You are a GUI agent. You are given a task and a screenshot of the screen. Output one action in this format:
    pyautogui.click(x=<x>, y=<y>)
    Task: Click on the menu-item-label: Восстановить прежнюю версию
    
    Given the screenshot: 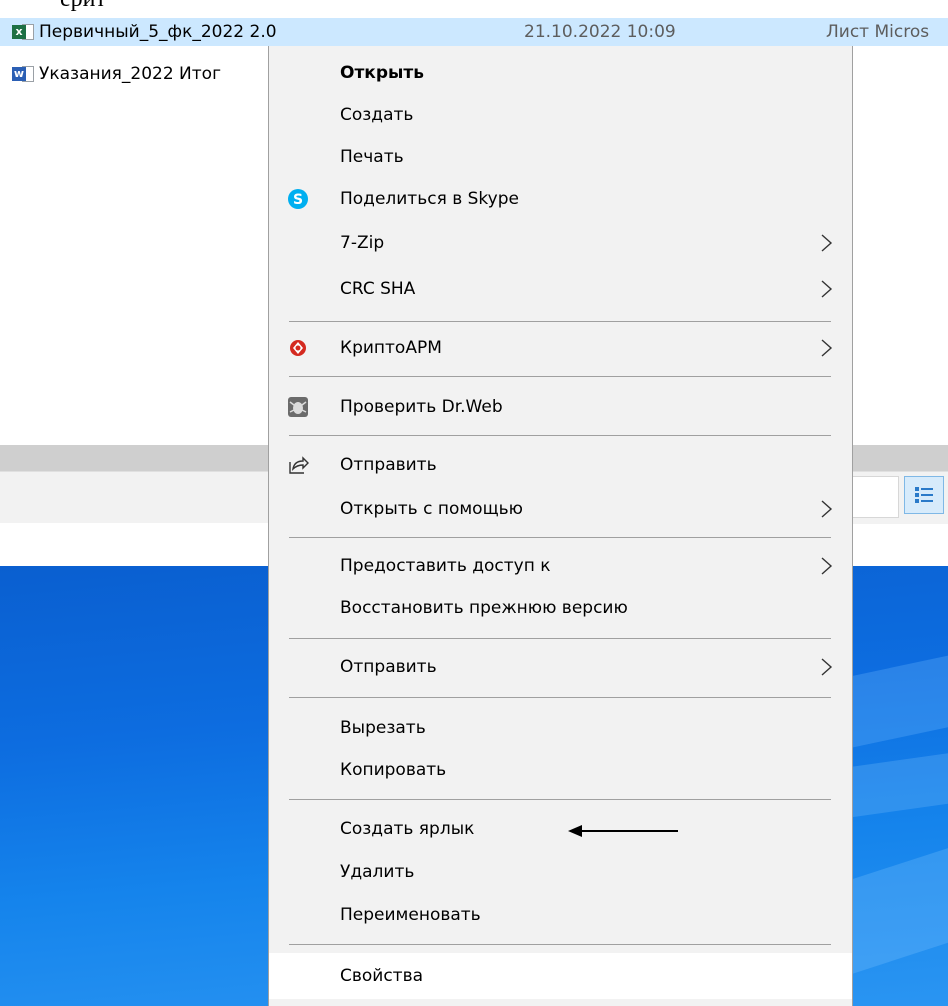 What is the action you would take?
    pyautogui.click(x=484, y=608)
    